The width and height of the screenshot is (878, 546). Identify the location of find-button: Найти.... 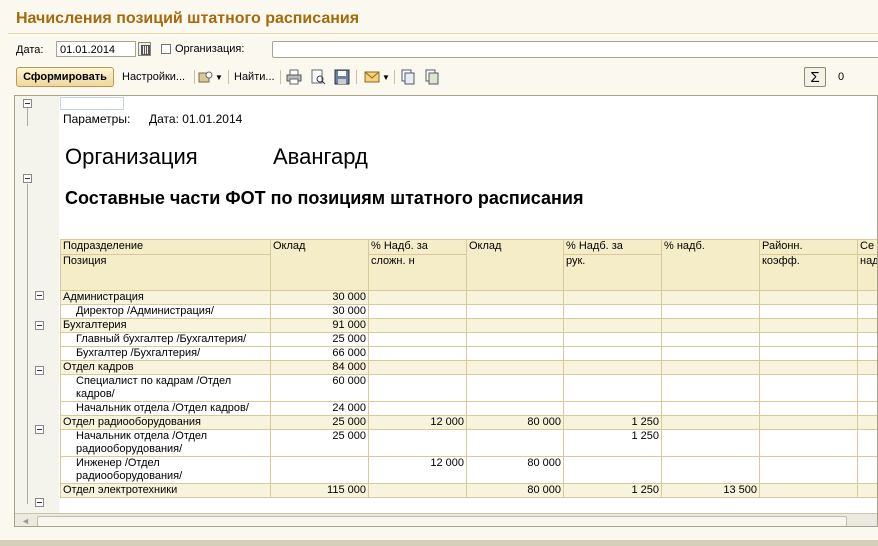
(254, 77).